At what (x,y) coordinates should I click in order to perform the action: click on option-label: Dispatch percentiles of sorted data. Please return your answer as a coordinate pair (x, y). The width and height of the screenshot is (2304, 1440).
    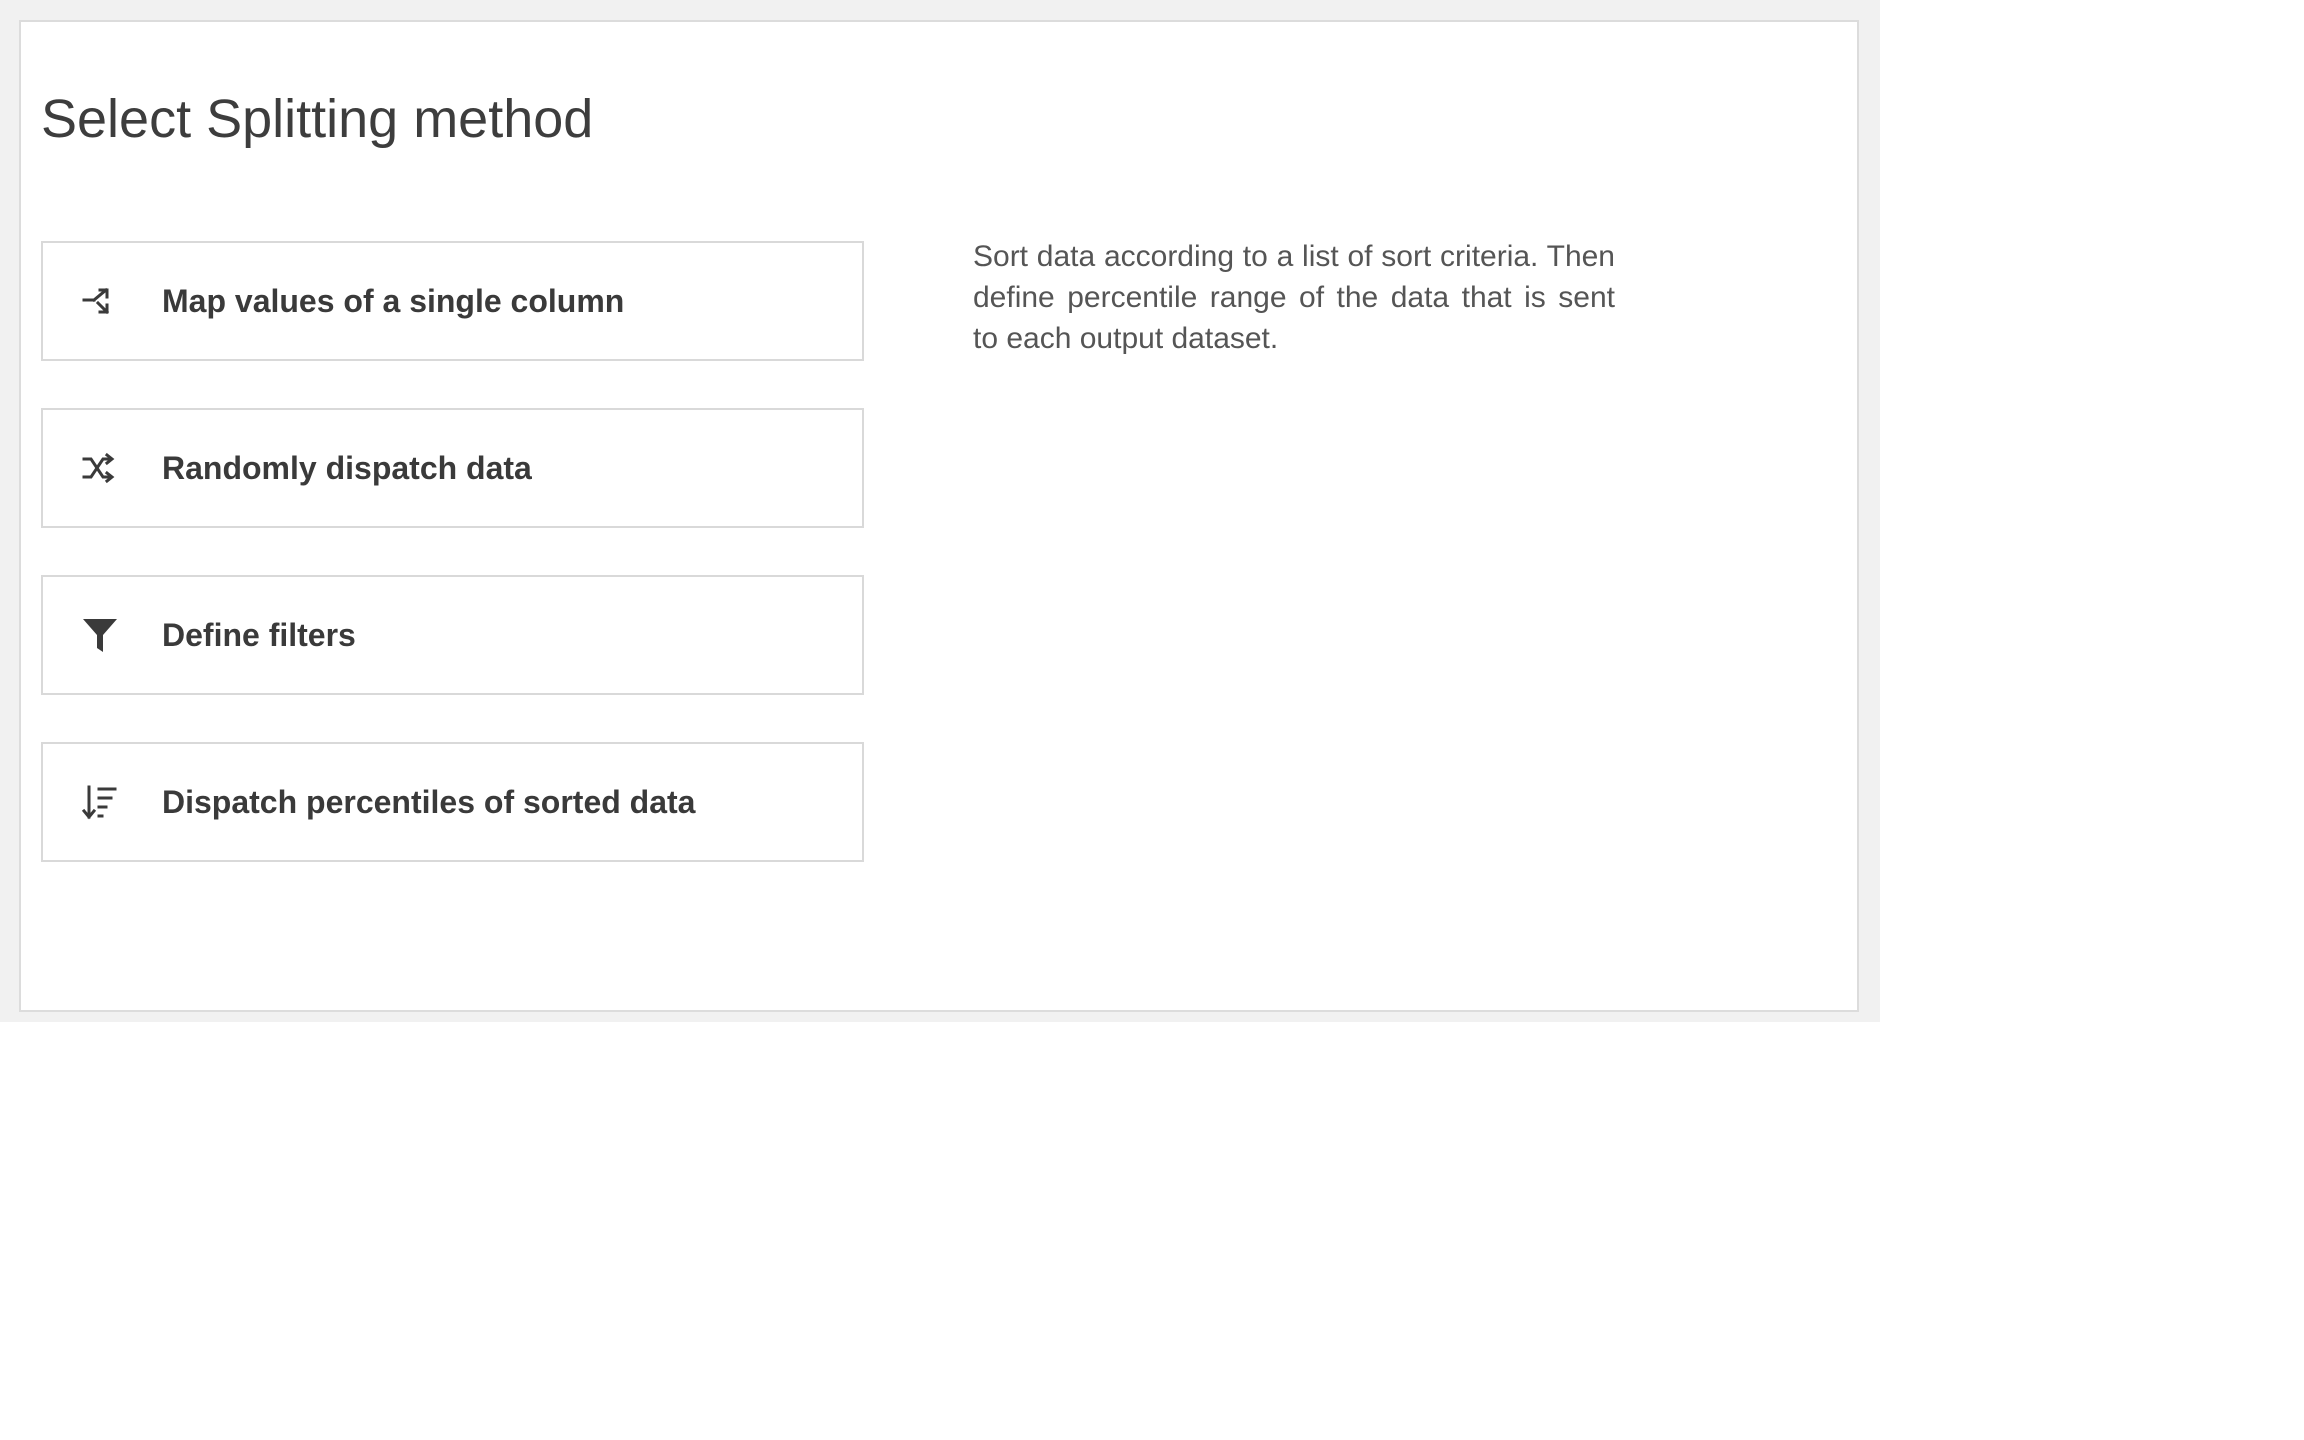
    Looking at the image, I should click on (429, 802).